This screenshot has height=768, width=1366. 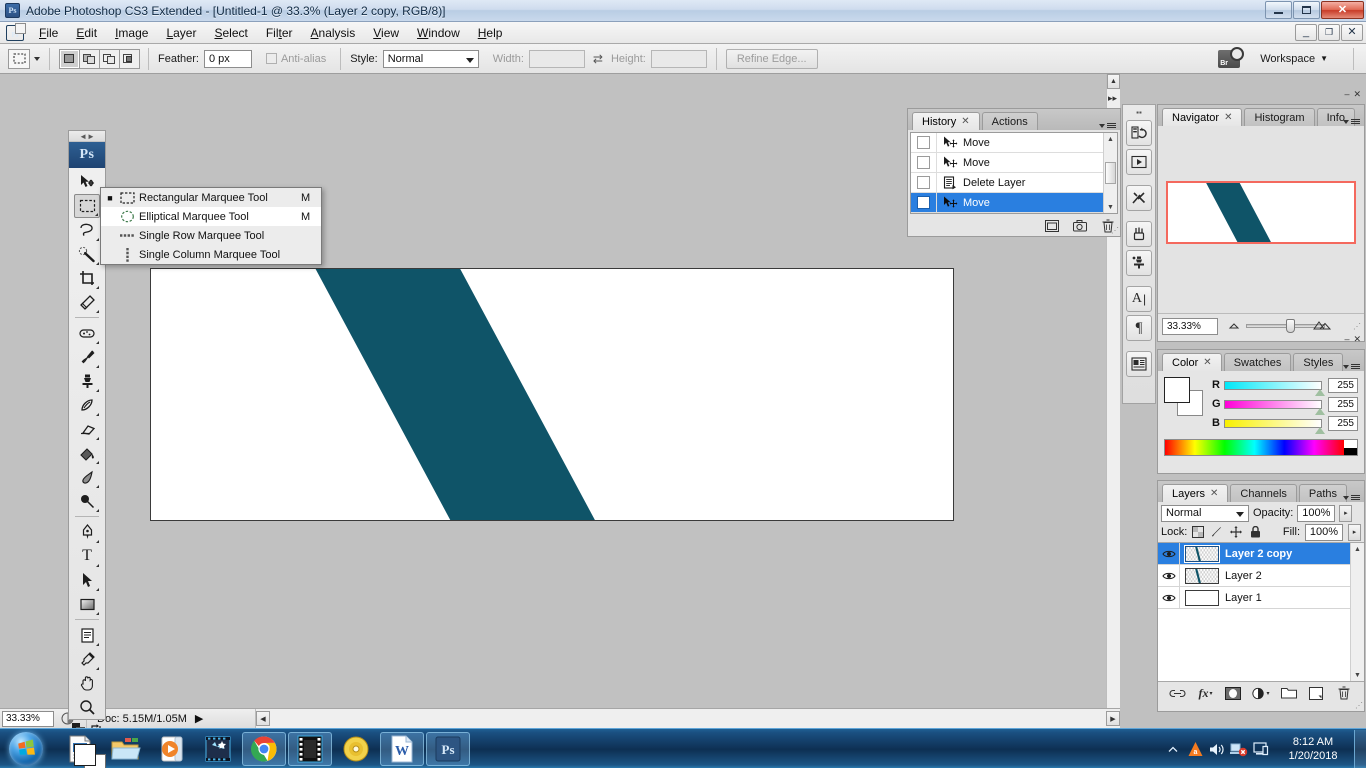 I want to click on scroll-down-arrow-icon: ▼, so click(x=1357, y=675).